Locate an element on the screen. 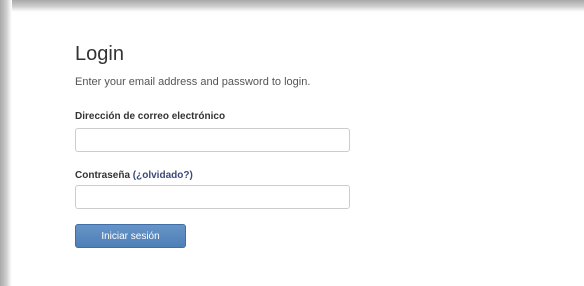  password-field is located at coordinates (212, 197).